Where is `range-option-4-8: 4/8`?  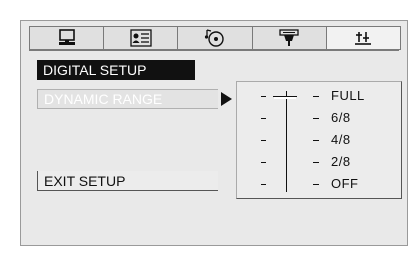 range-option-4-8: 4/8 is located at coordinates (320, 140).